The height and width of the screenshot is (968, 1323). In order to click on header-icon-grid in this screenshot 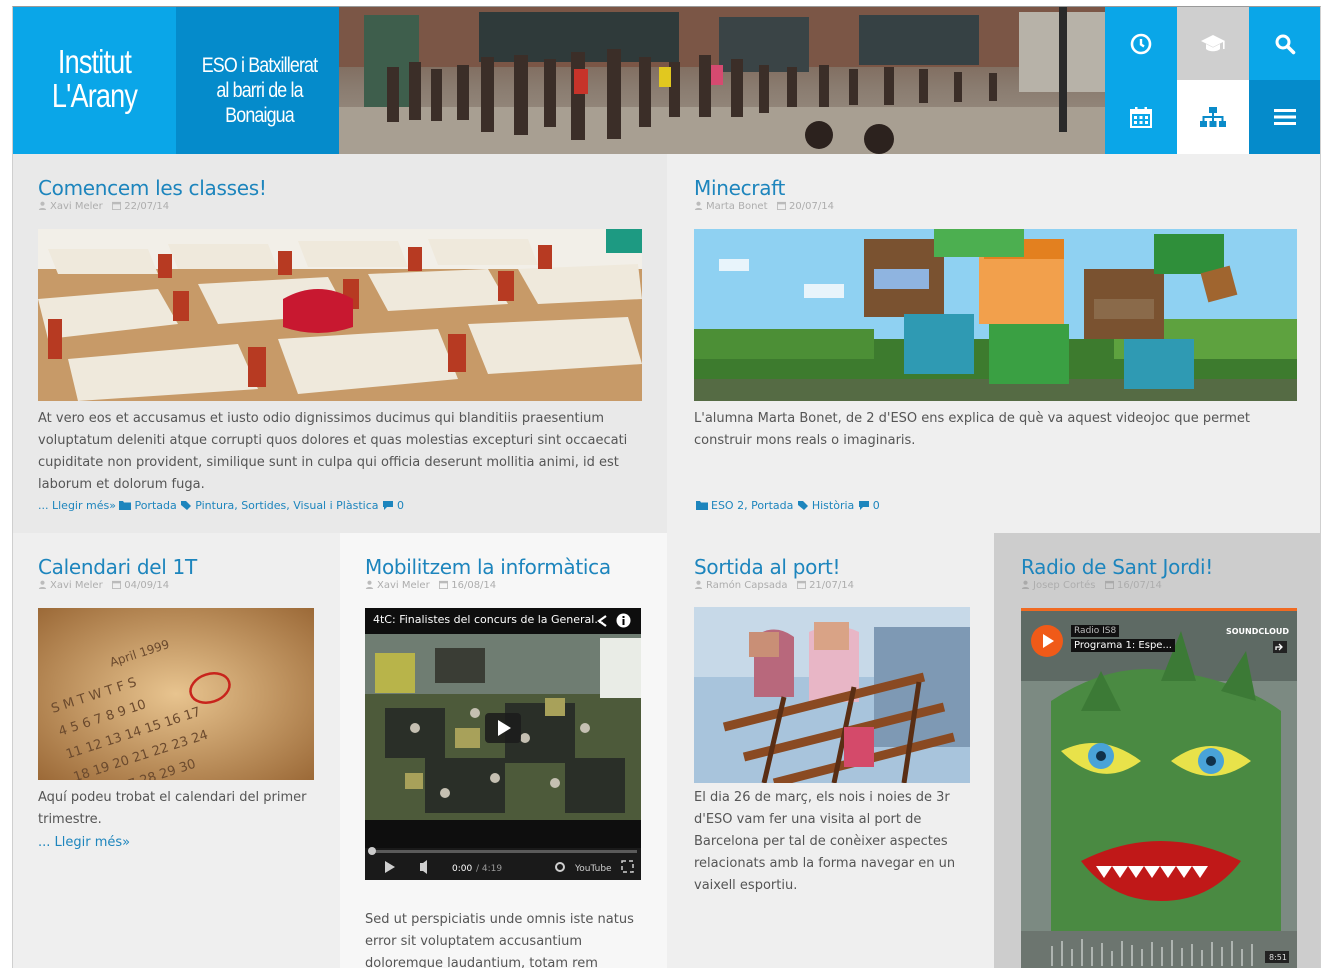, I will do `click(1212, 80)`.